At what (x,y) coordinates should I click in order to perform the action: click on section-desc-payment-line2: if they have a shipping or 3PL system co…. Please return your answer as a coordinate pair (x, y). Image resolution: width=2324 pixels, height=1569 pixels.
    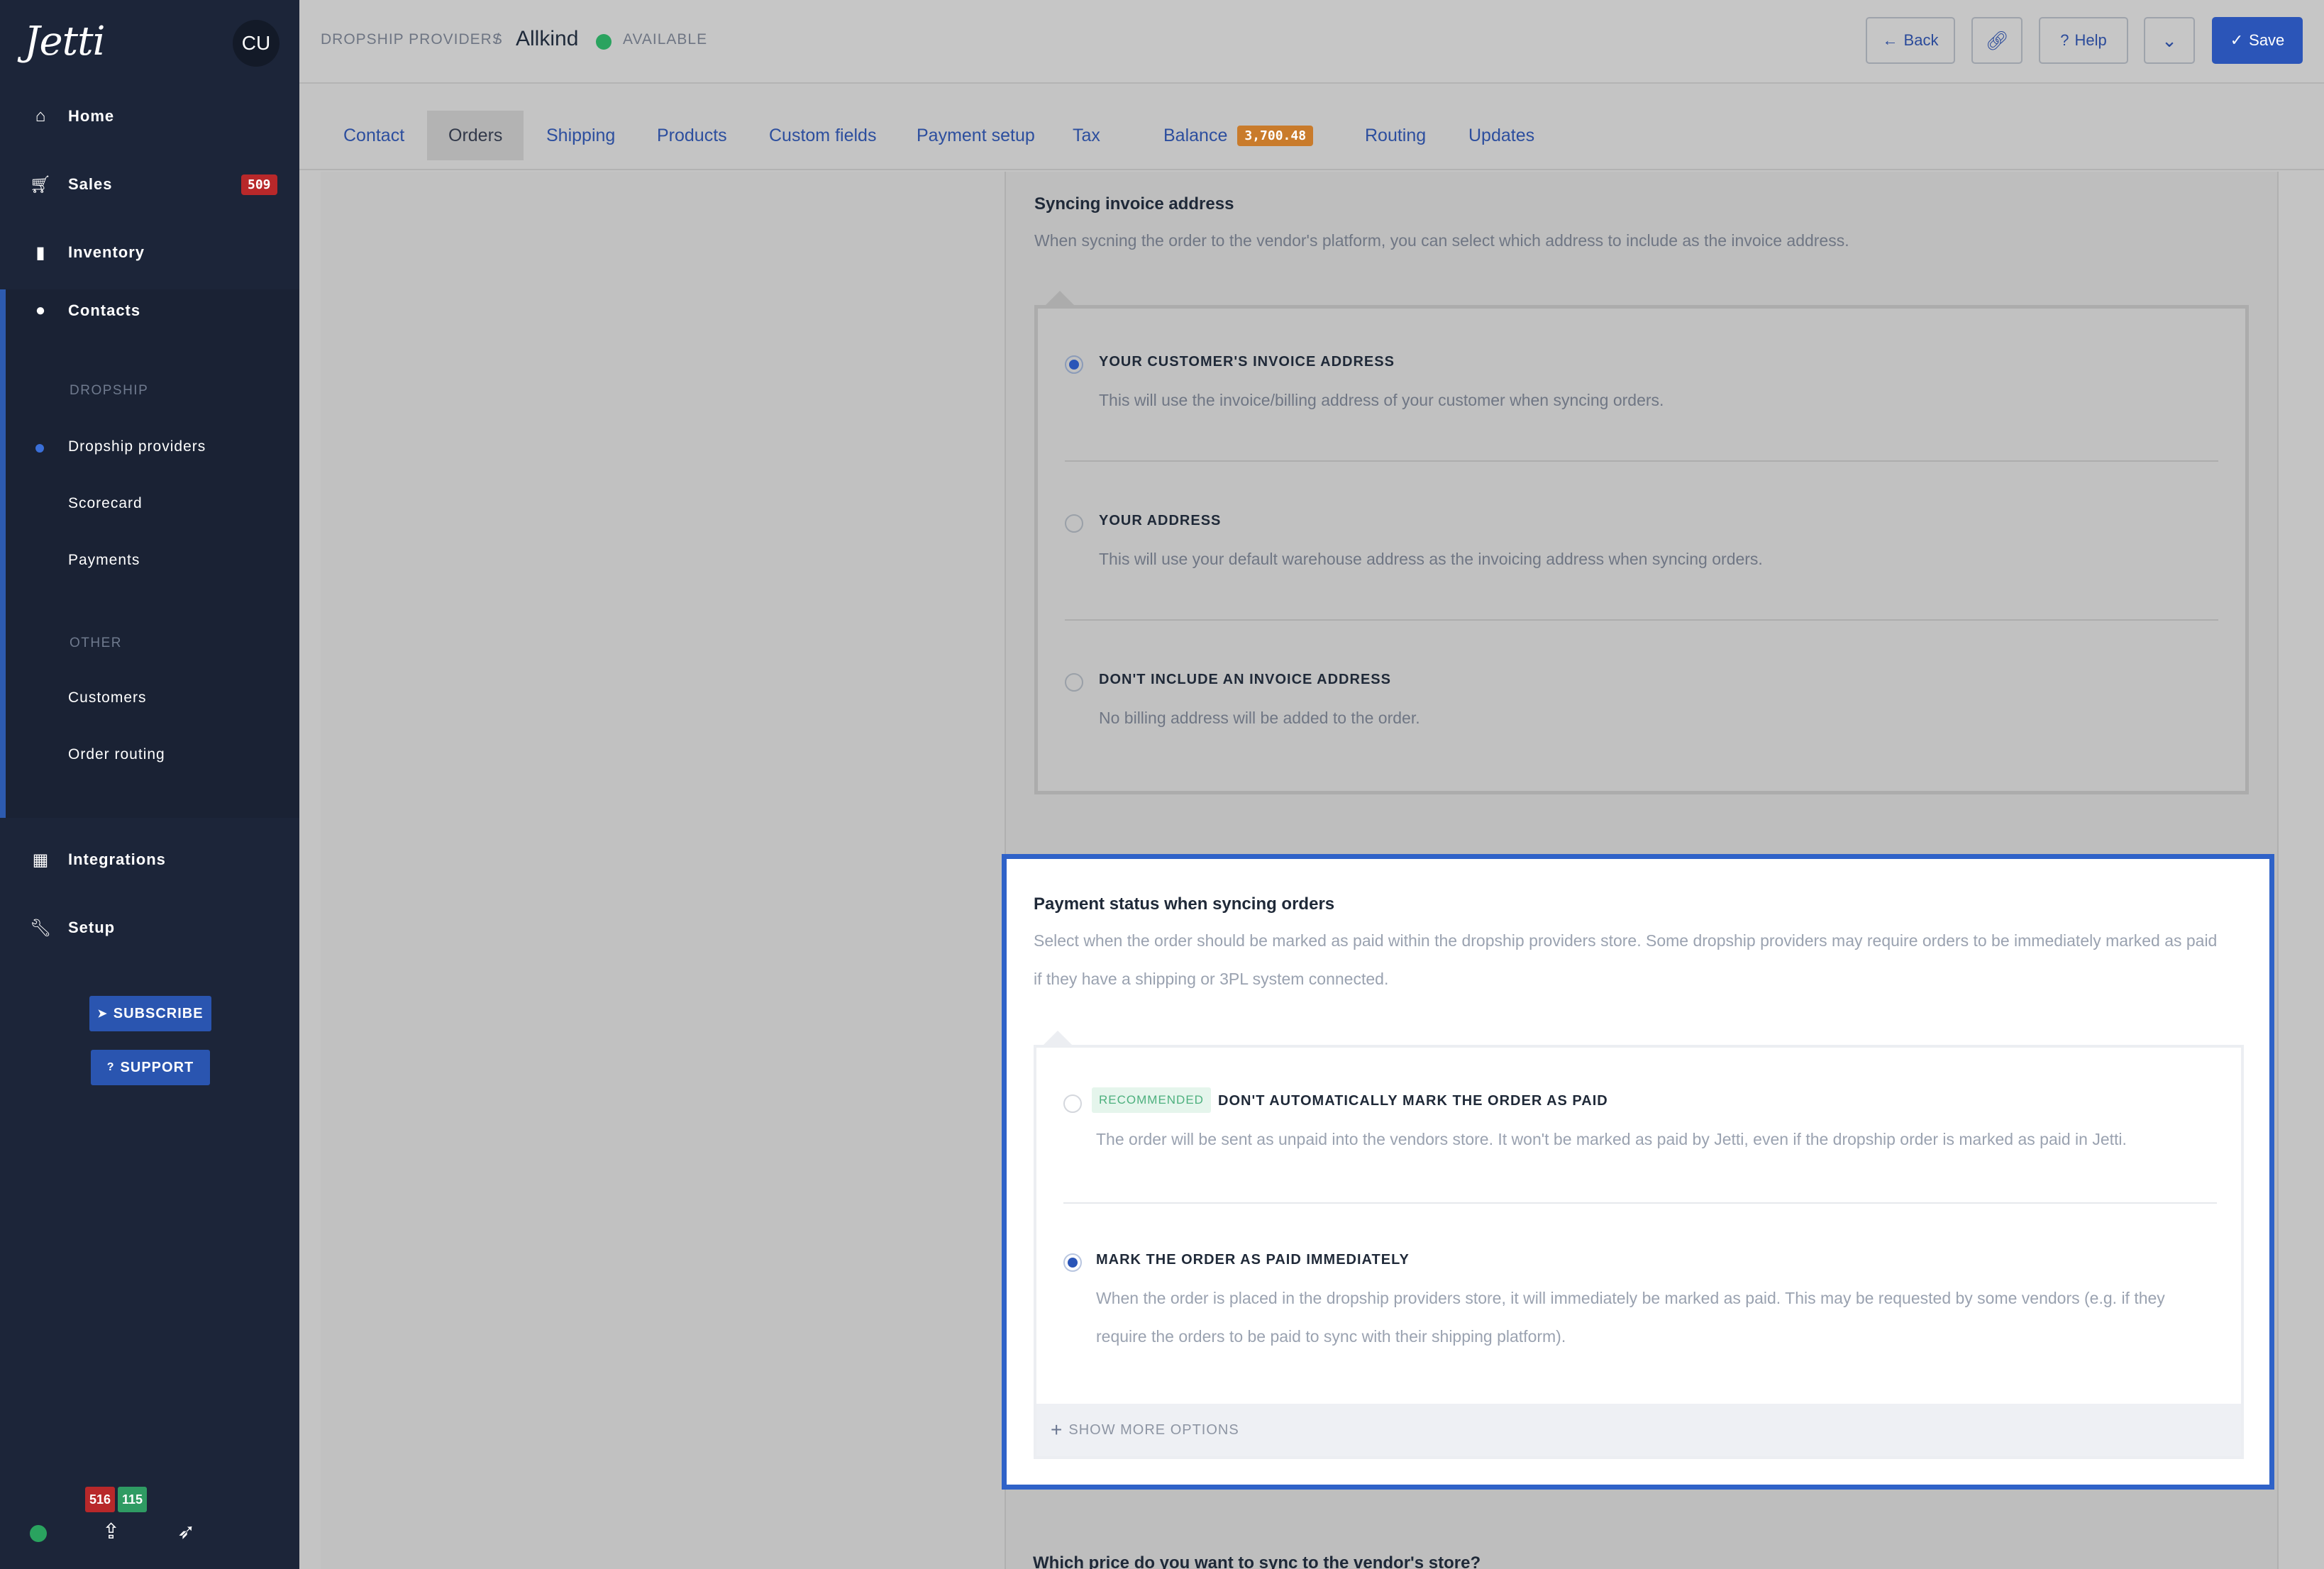
    Looking at the image, I should click on (1211, 979).